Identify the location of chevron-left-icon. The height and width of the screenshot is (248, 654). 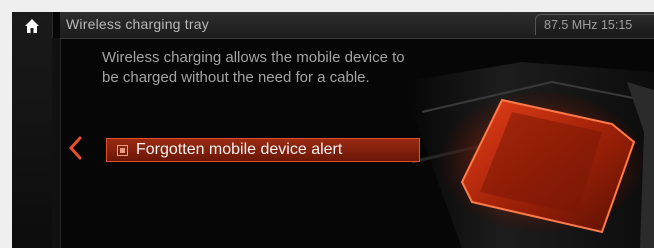
(75, 148).